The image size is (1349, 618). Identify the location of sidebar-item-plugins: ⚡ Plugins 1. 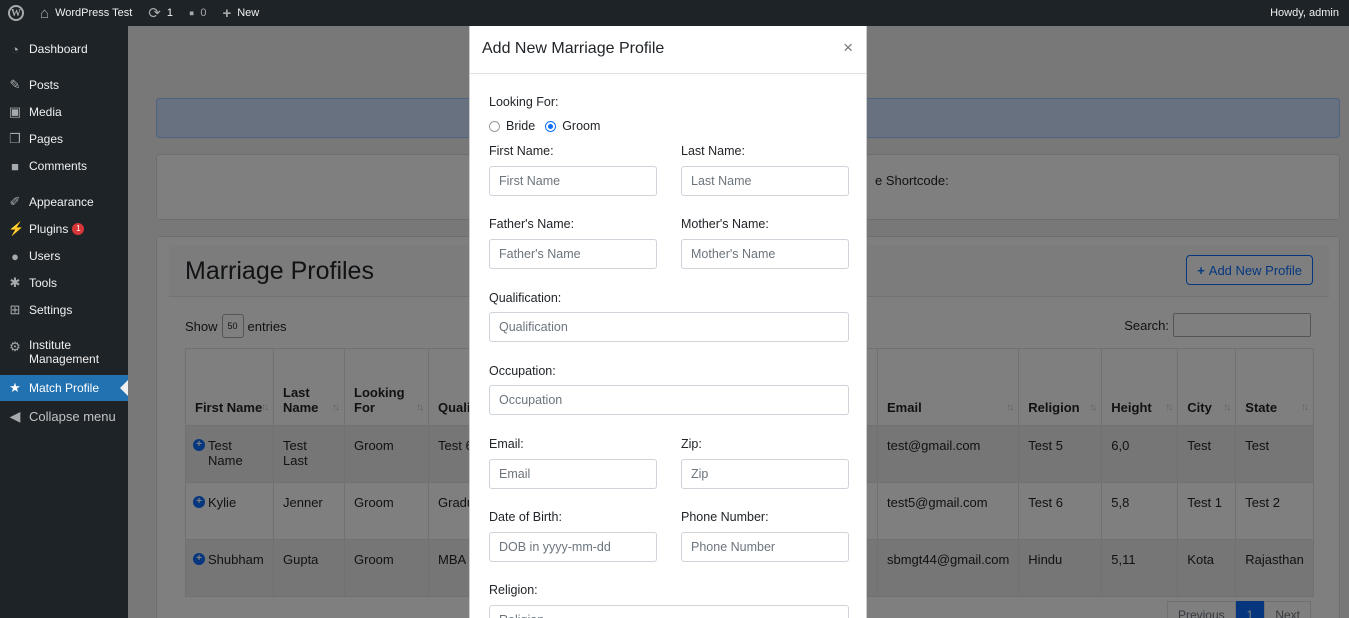
(64, 229).